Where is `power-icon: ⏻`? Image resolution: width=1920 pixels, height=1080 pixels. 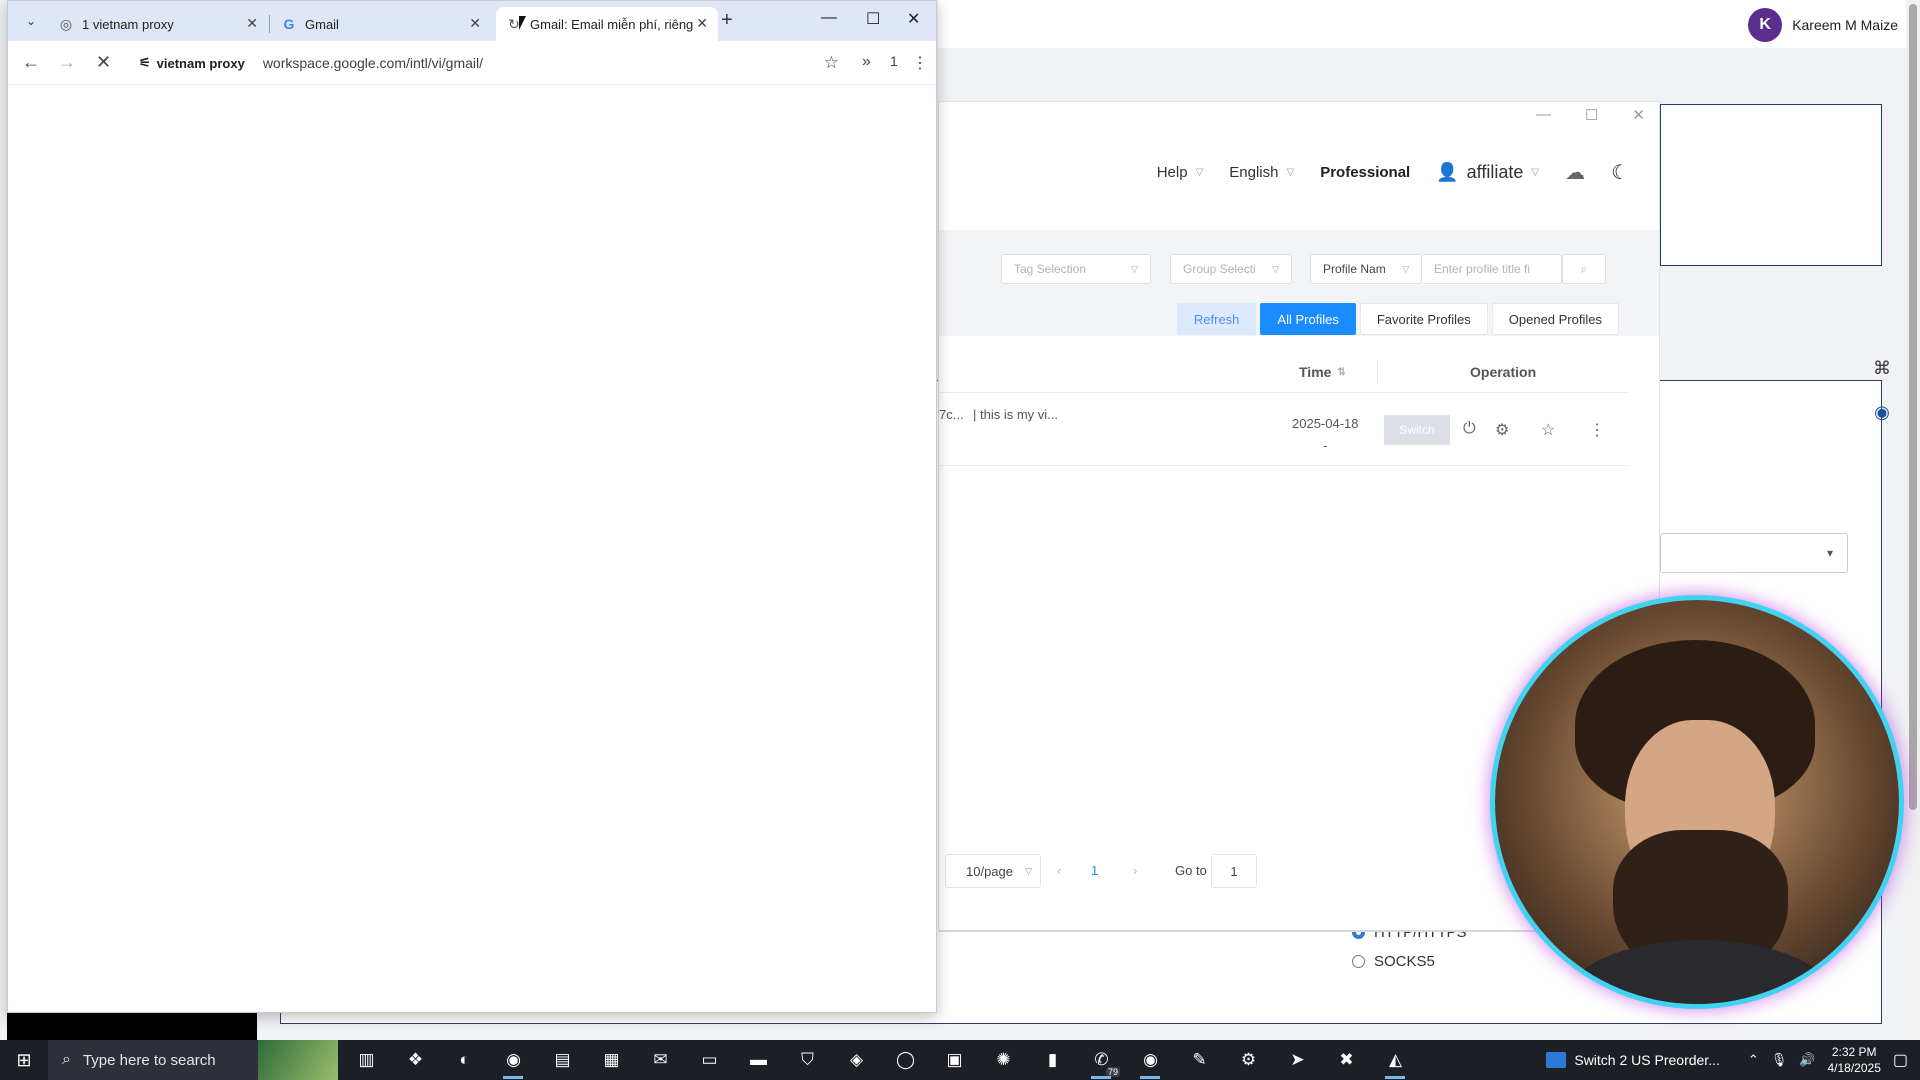
power-icon: ⏻ is located at coordinates (1469, 429).